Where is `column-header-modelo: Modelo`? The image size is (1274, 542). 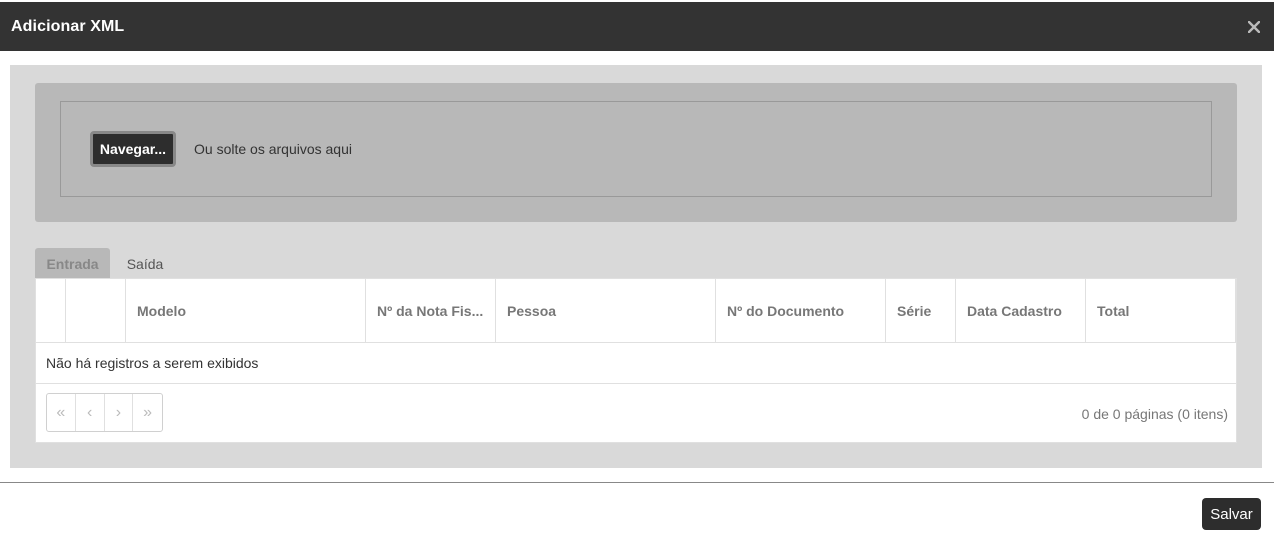
column-header-modelo: Modelo is located at coordinates (246, 310).